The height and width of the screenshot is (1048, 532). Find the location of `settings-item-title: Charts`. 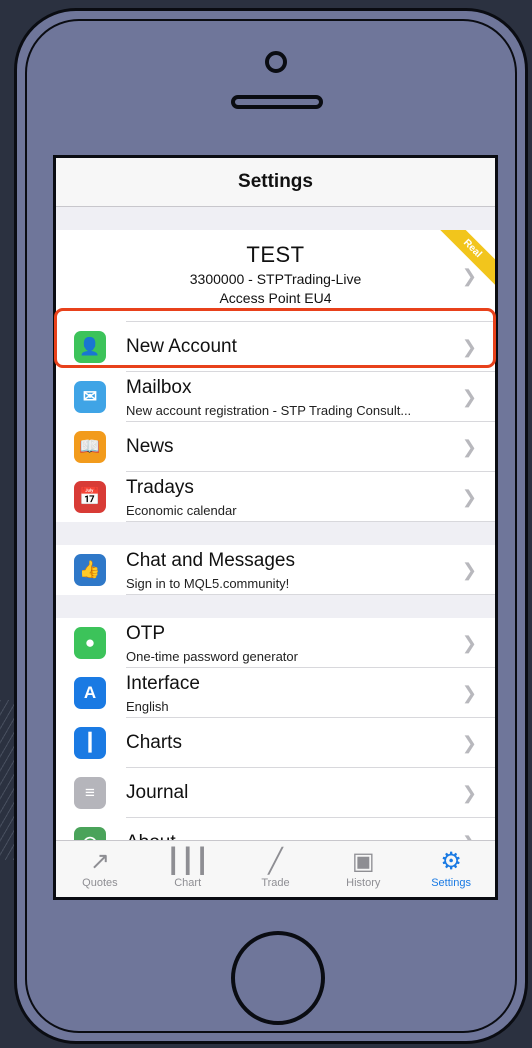

settings-item-title: Charts is located at coordinates (154, 742).